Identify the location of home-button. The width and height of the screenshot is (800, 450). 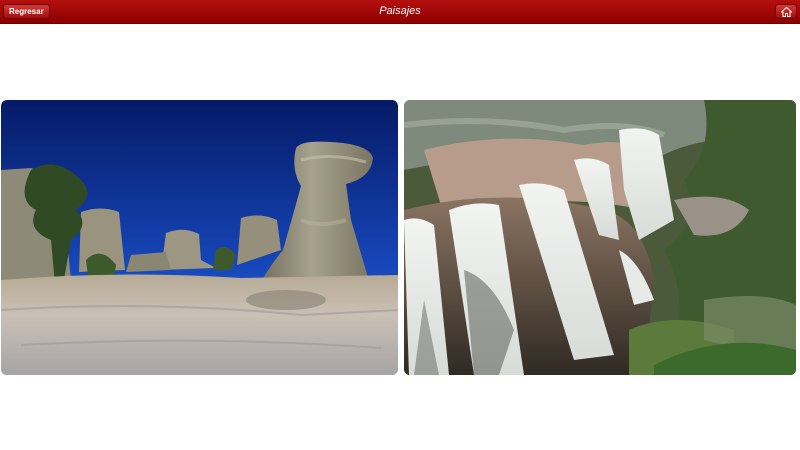
(786, 11).